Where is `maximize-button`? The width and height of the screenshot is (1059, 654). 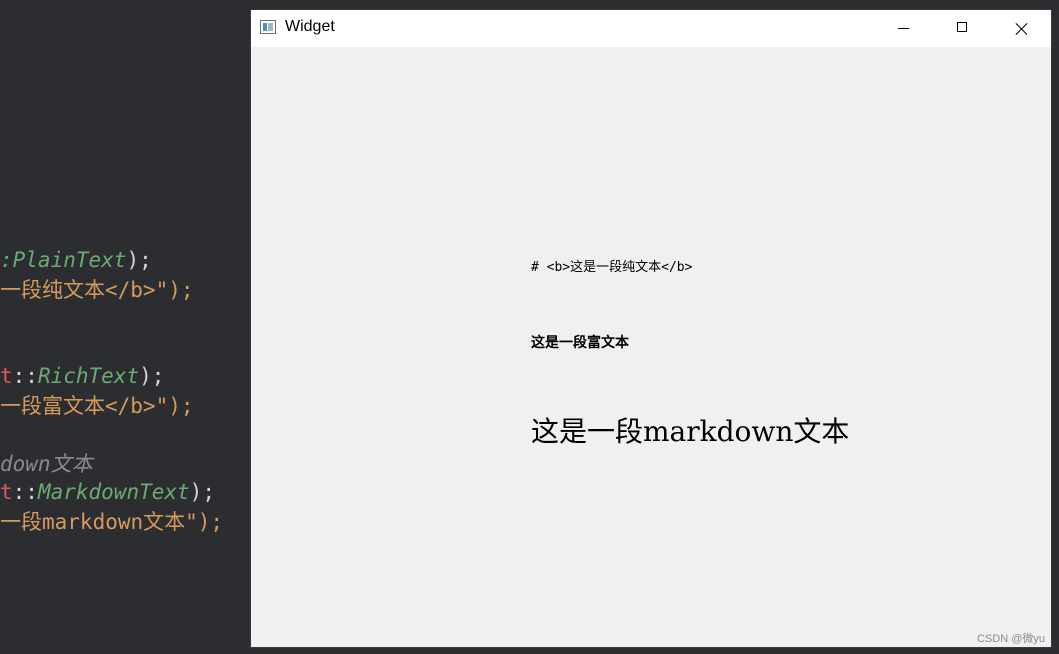
maximize-button is located at coordinates (962, 28).